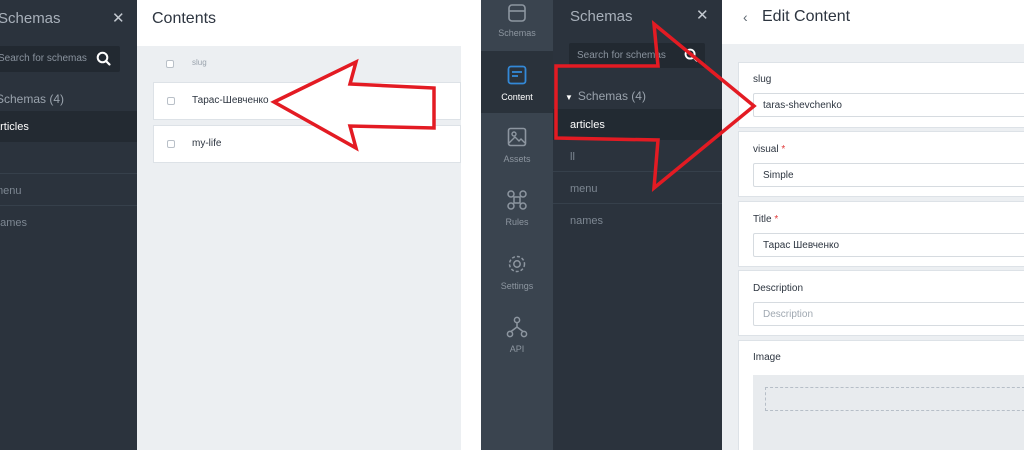  What do you see at coordinates (517, 349) in the screenshot?
I see `nav-label-api: API` at bounding box center [517, 349].